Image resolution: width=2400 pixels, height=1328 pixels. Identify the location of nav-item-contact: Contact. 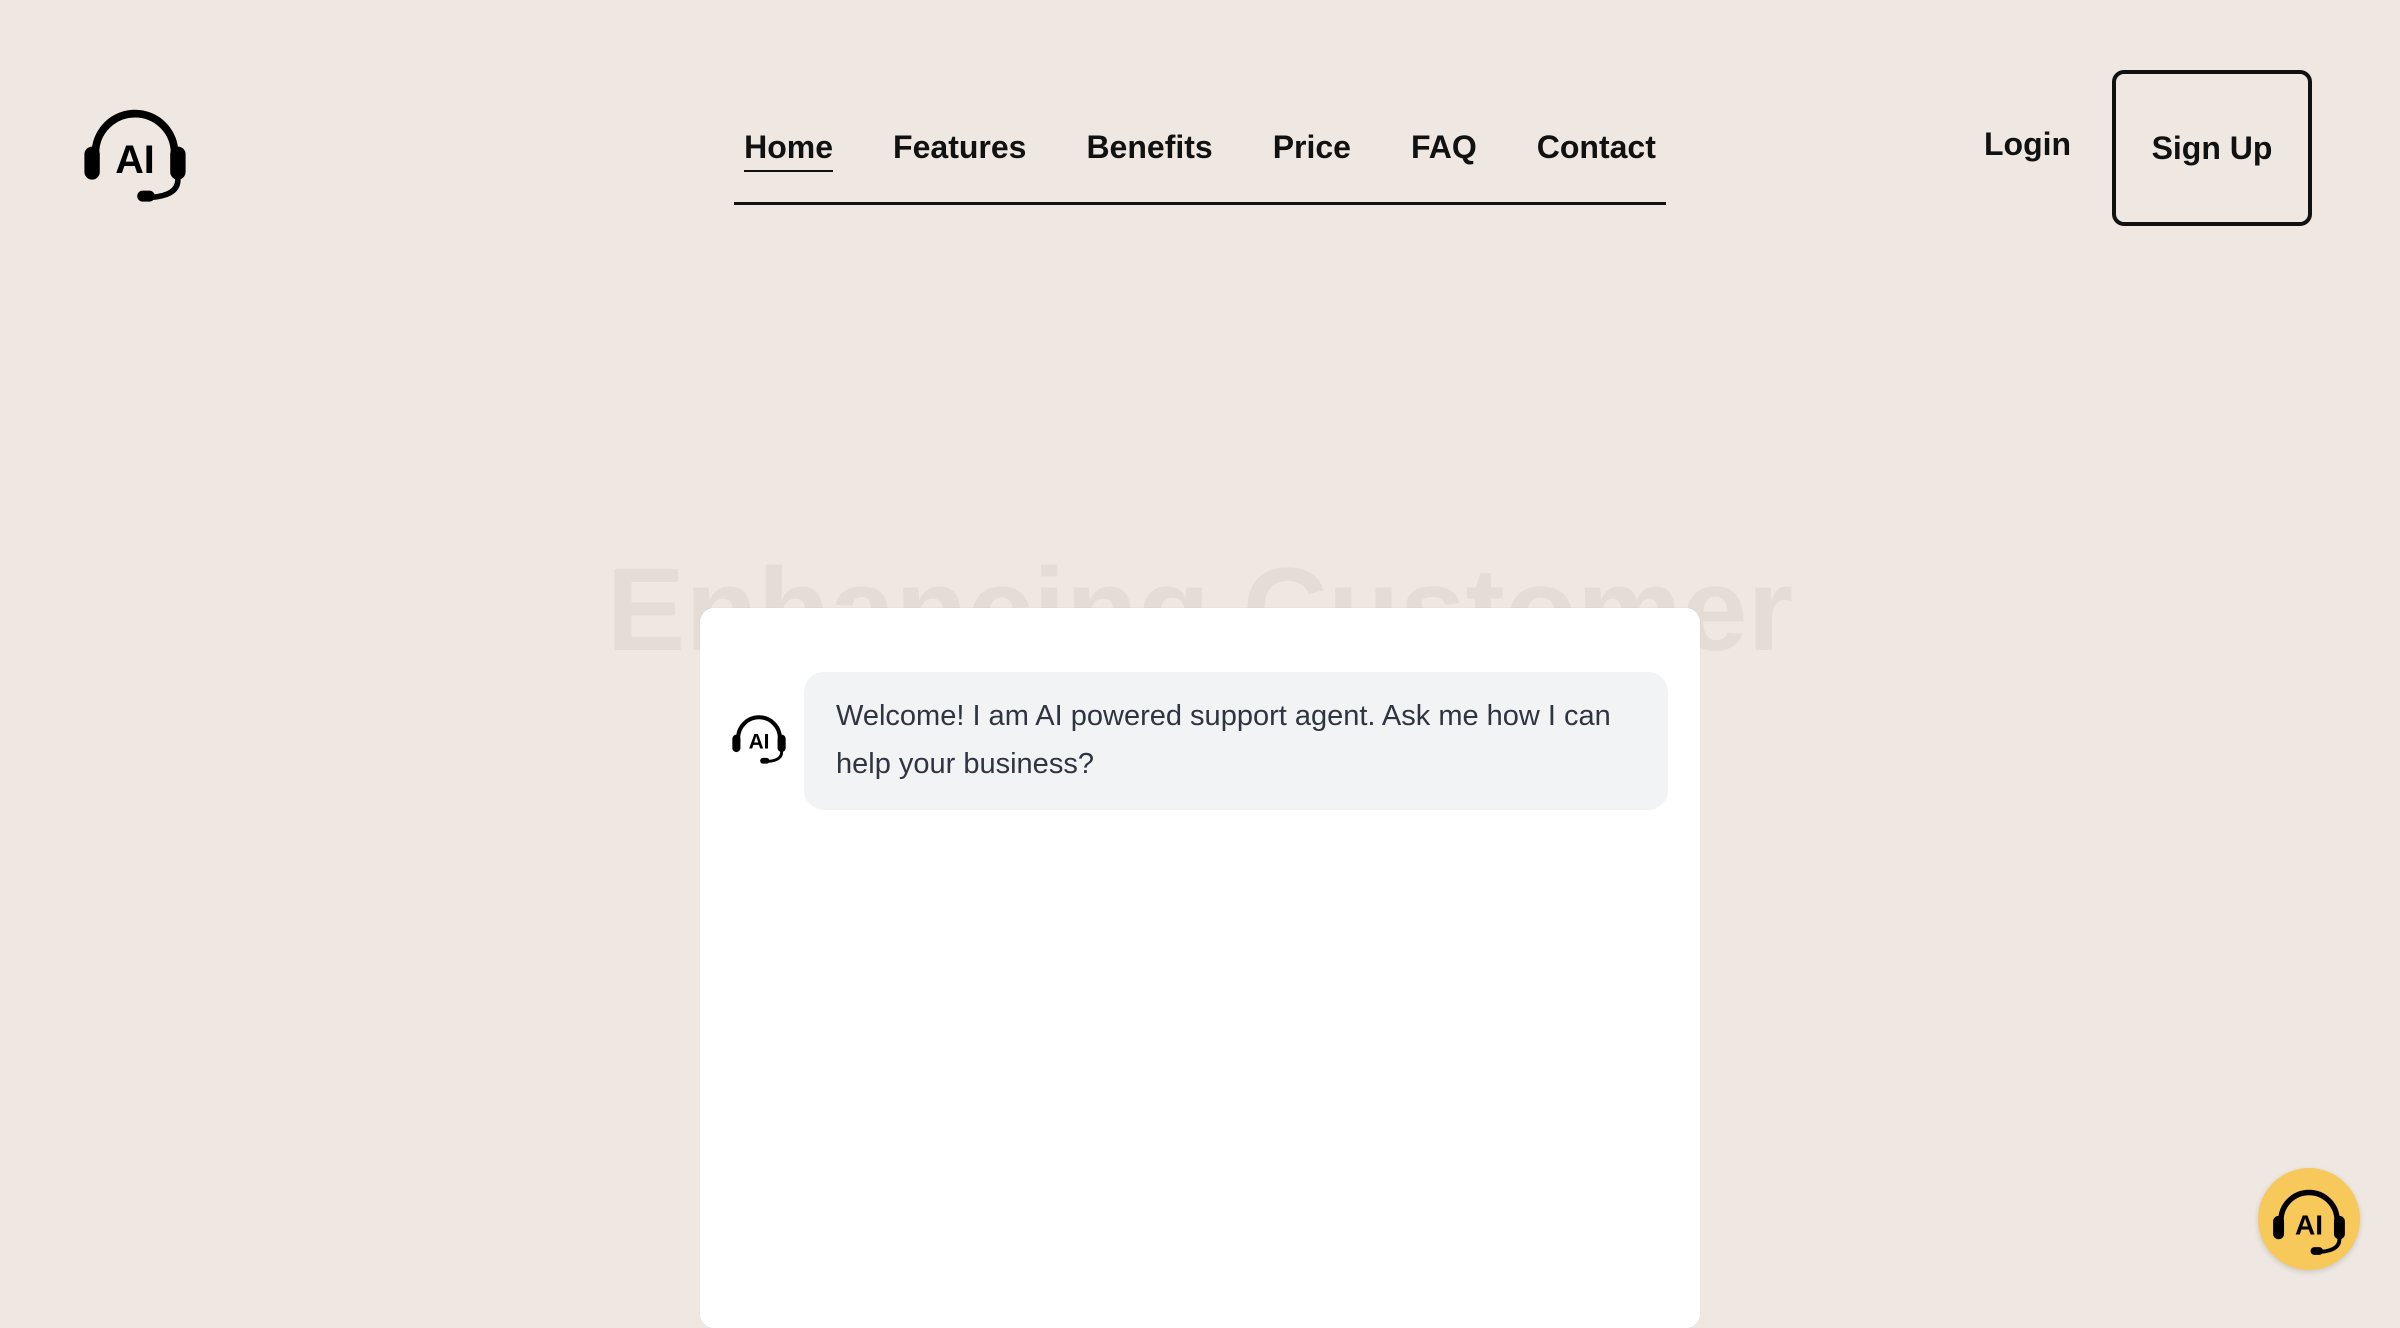
(1596, 138).